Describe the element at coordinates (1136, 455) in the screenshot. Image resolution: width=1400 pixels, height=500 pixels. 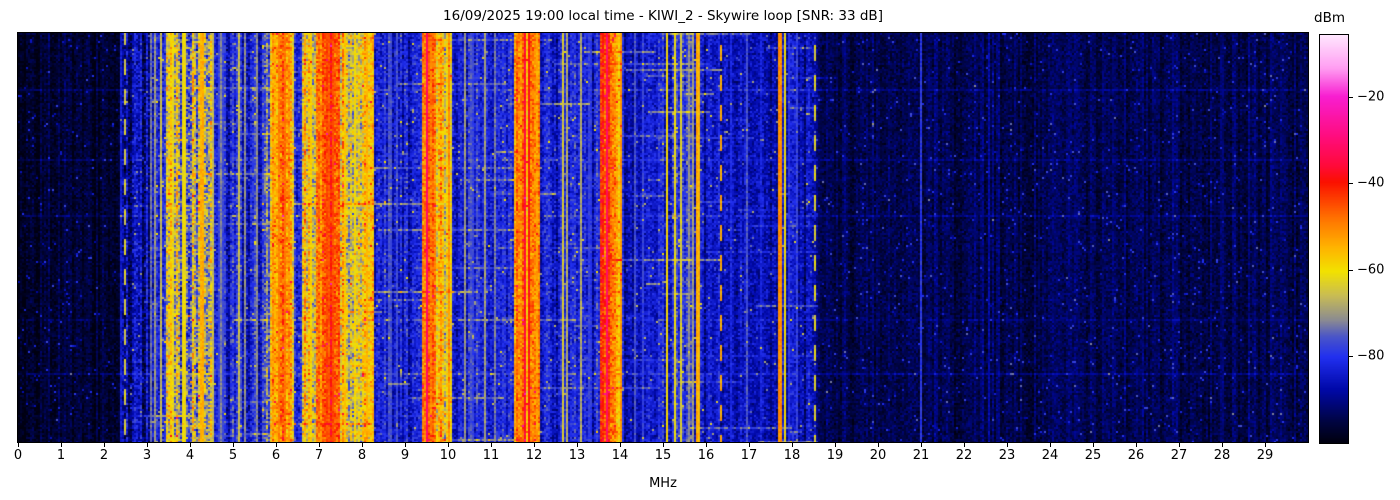
I see `x-tick-label: 26` at that location.